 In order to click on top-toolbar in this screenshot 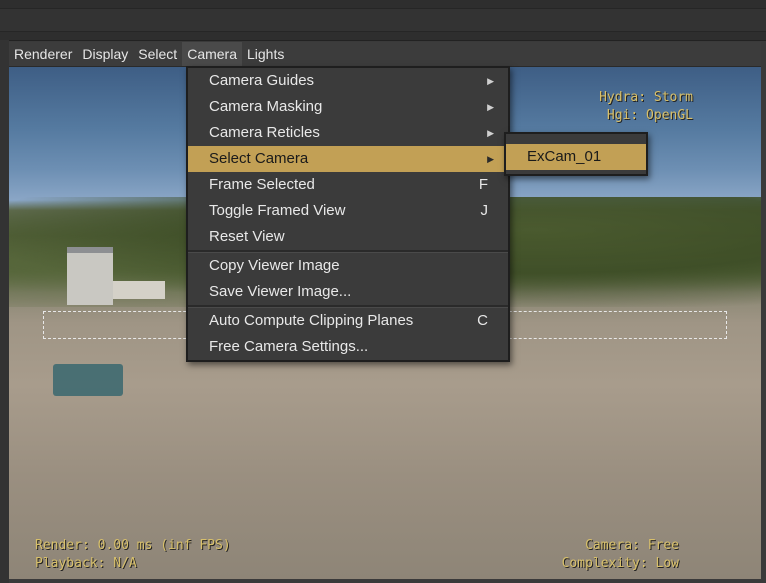, I will do `click(383, 20)`.